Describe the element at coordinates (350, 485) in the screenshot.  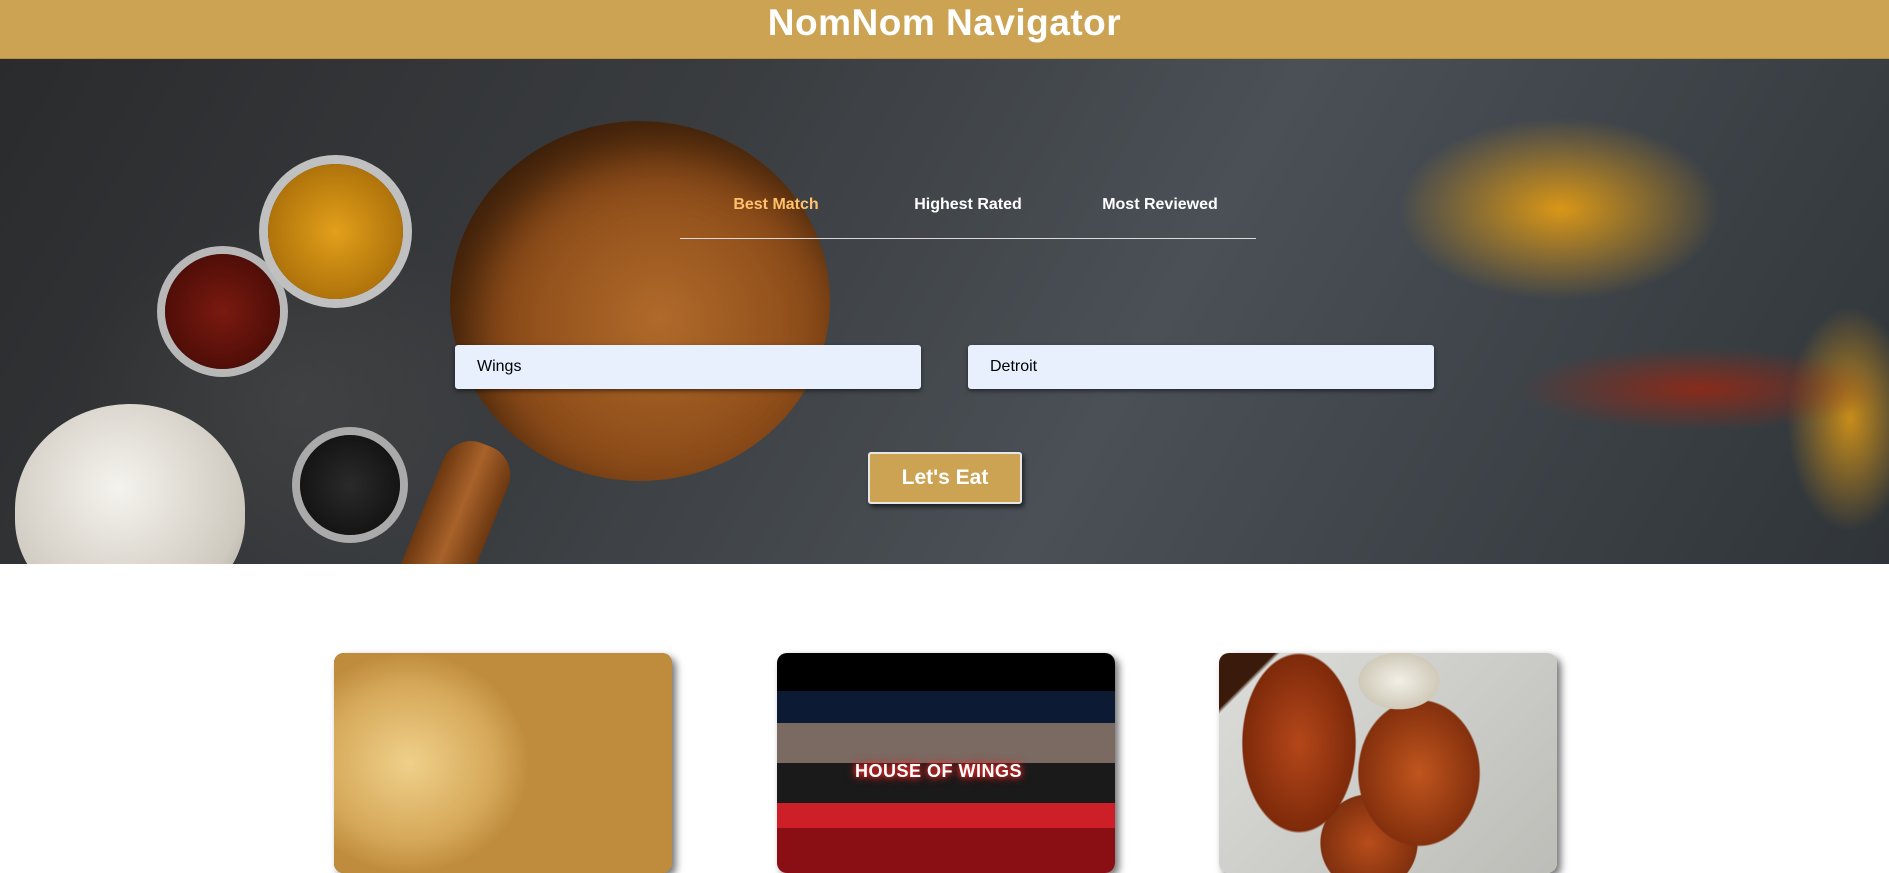
I see `peppercorn-spoon-image` at that location.